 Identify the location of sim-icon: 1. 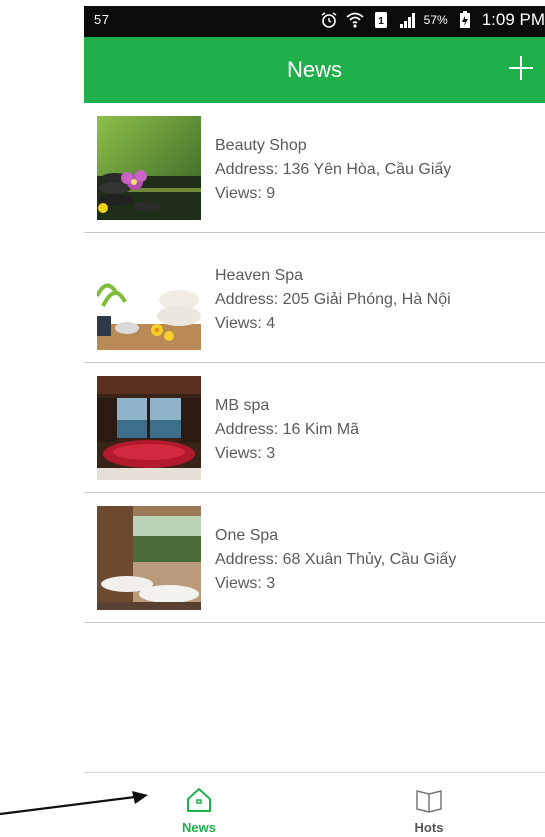
(380, 20).